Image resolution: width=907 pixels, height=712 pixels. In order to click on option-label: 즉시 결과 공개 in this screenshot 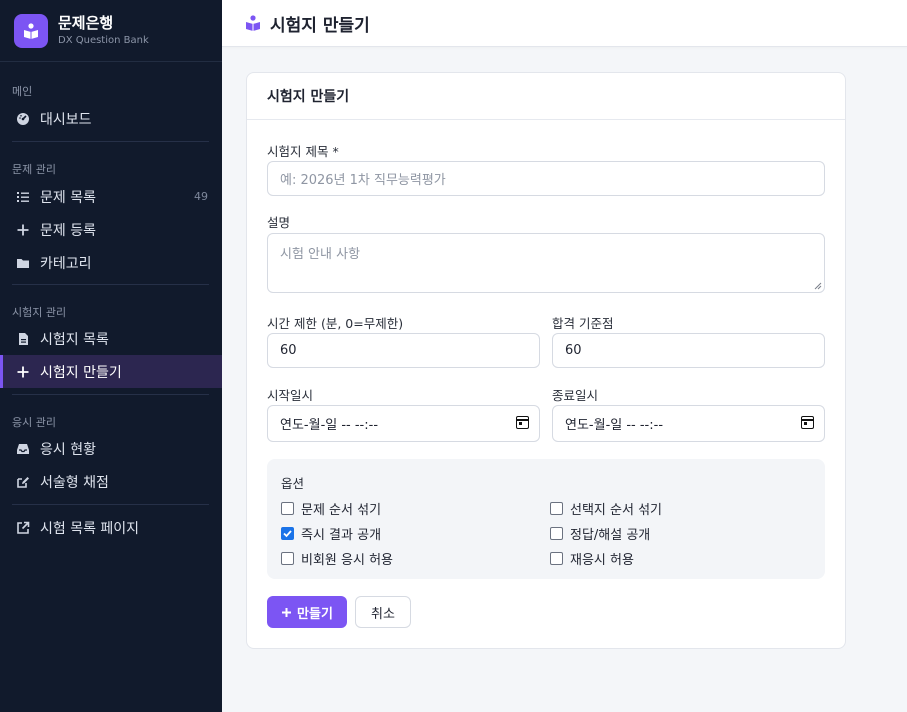, I will do `click(341, 535)`.